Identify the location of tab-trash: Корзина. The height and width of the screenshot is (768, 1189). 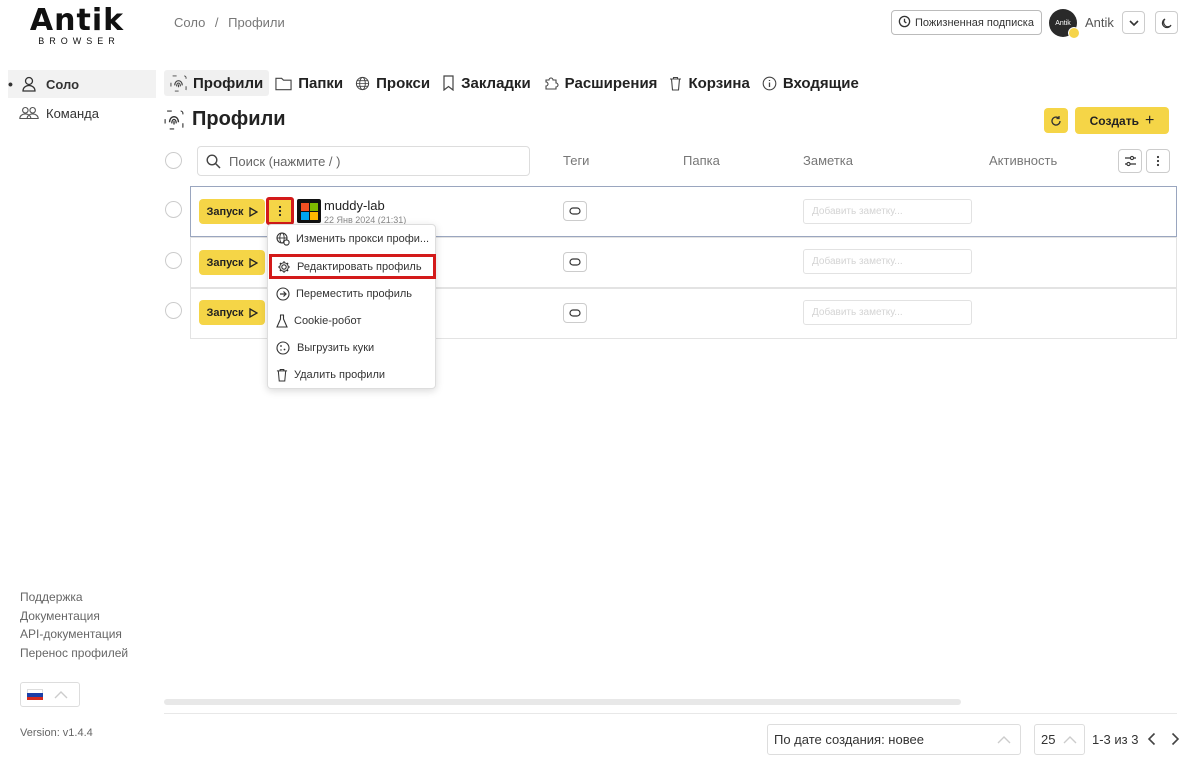
(709, 83).